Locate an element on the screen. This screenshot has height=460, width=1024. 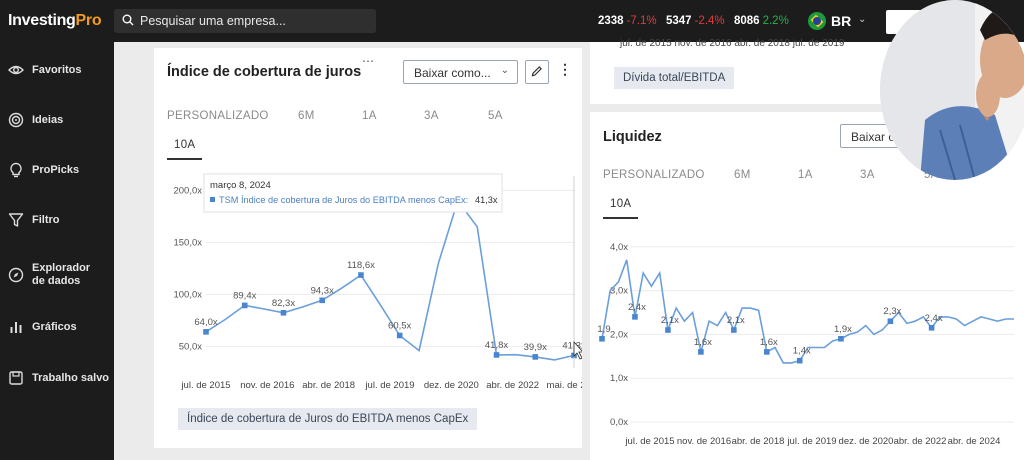
ticker-1: 2338 -7.1% is located at coordinates (627, 21).